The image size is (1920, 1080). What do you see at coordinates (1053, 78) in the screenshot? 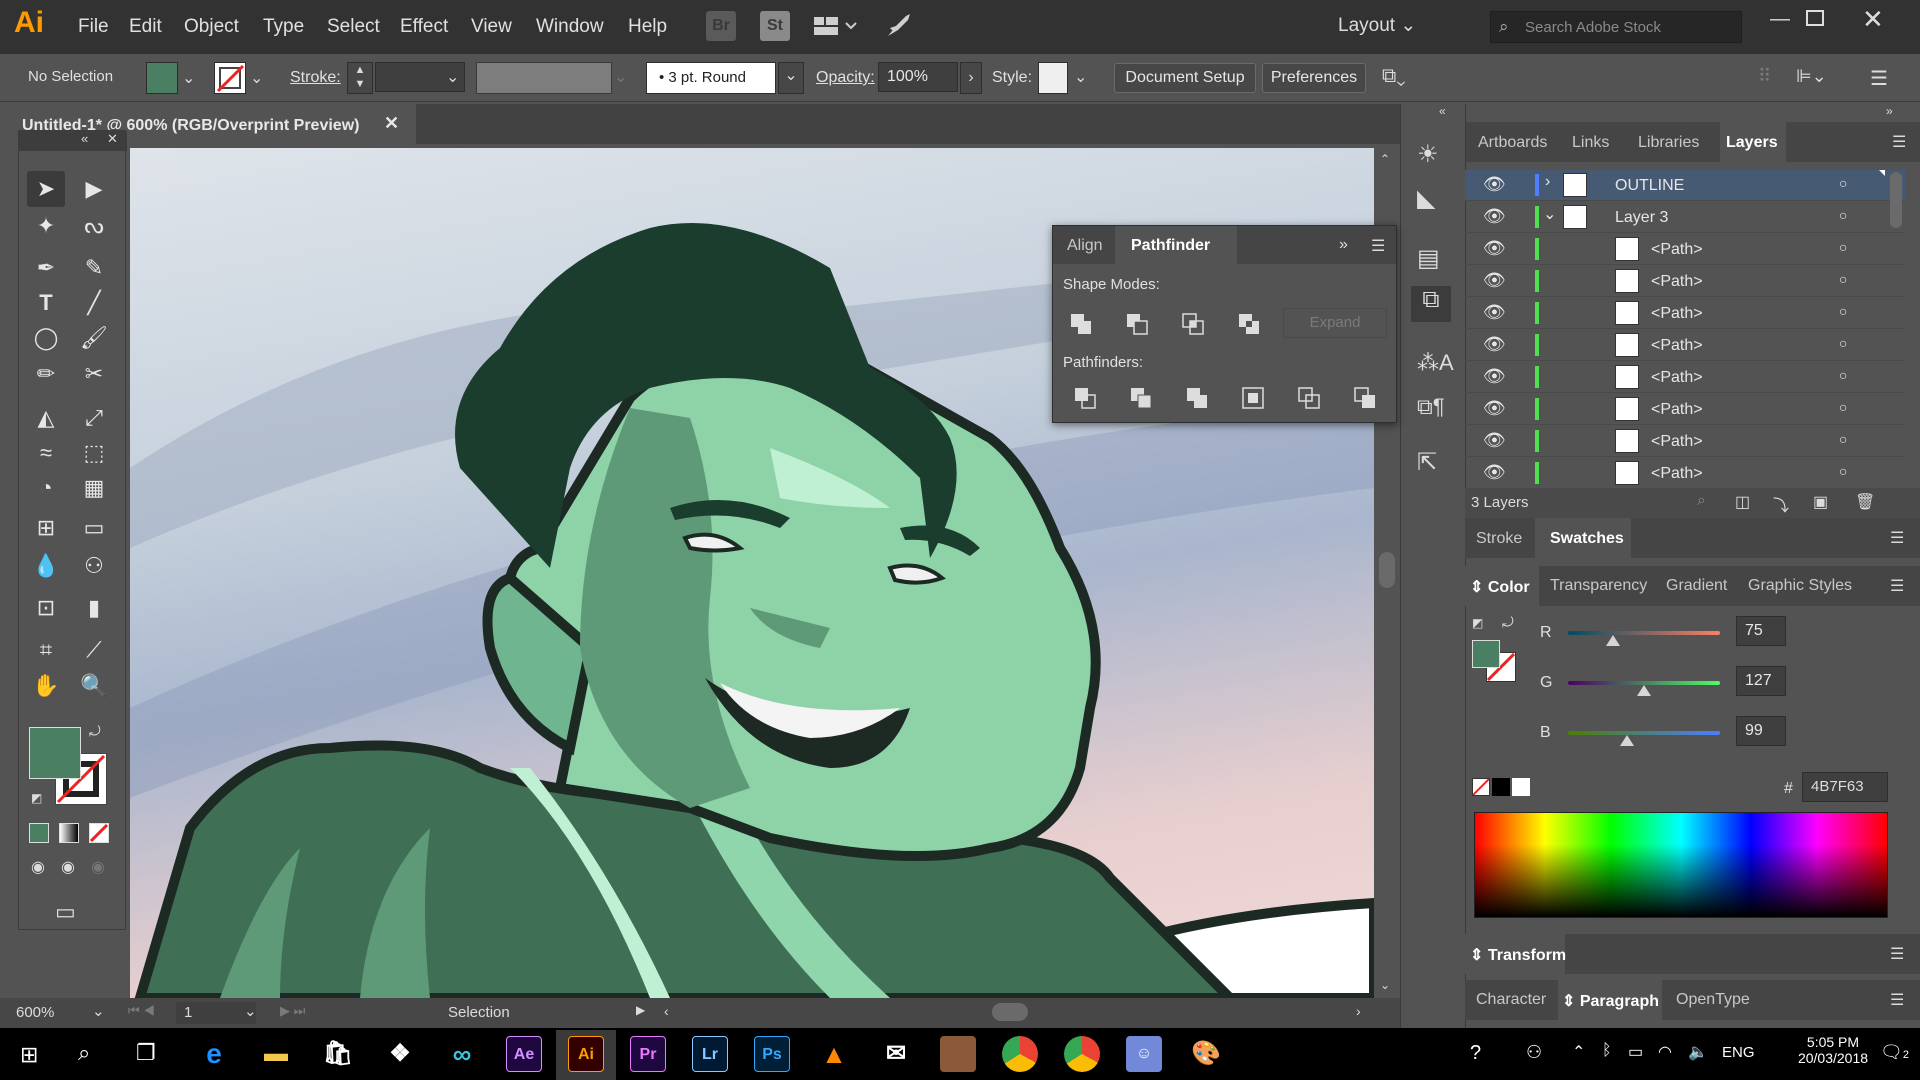
I see `graphic-style-swatch` at bounding box center [1053, 78].